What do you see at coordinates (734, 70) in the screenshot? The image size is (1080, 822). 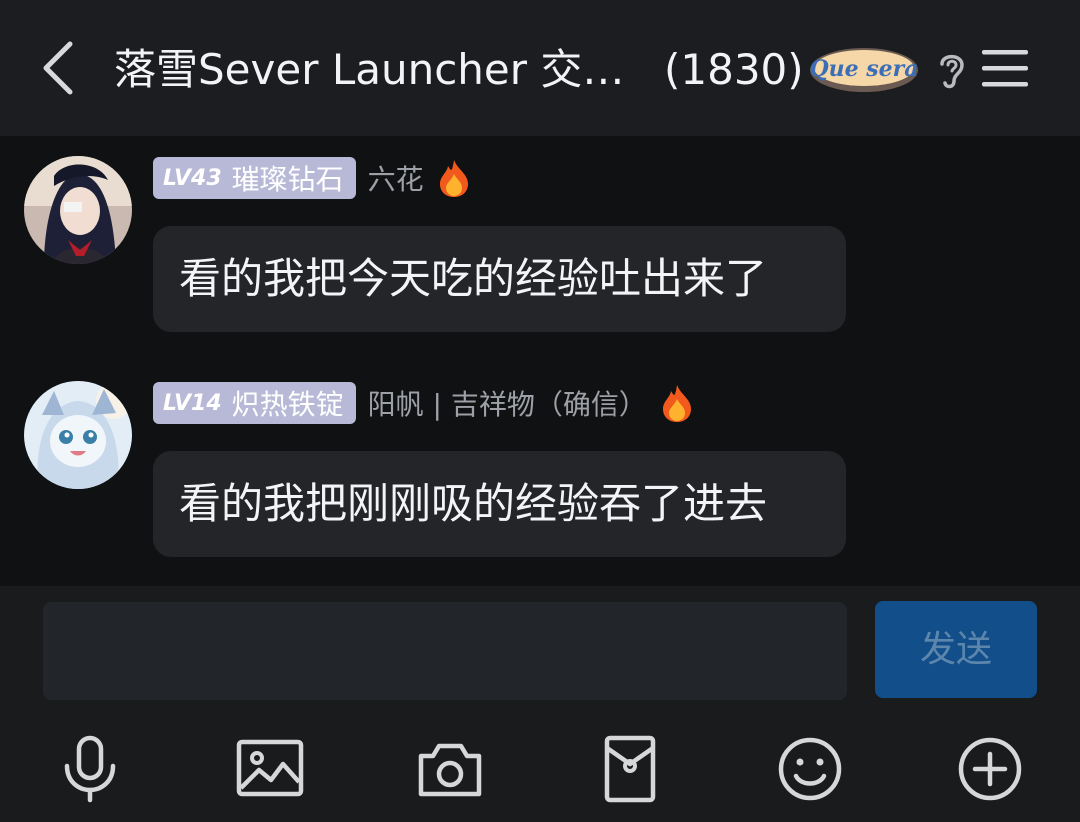 I see `member-count: (1830)` at bounding box center [734, 70].